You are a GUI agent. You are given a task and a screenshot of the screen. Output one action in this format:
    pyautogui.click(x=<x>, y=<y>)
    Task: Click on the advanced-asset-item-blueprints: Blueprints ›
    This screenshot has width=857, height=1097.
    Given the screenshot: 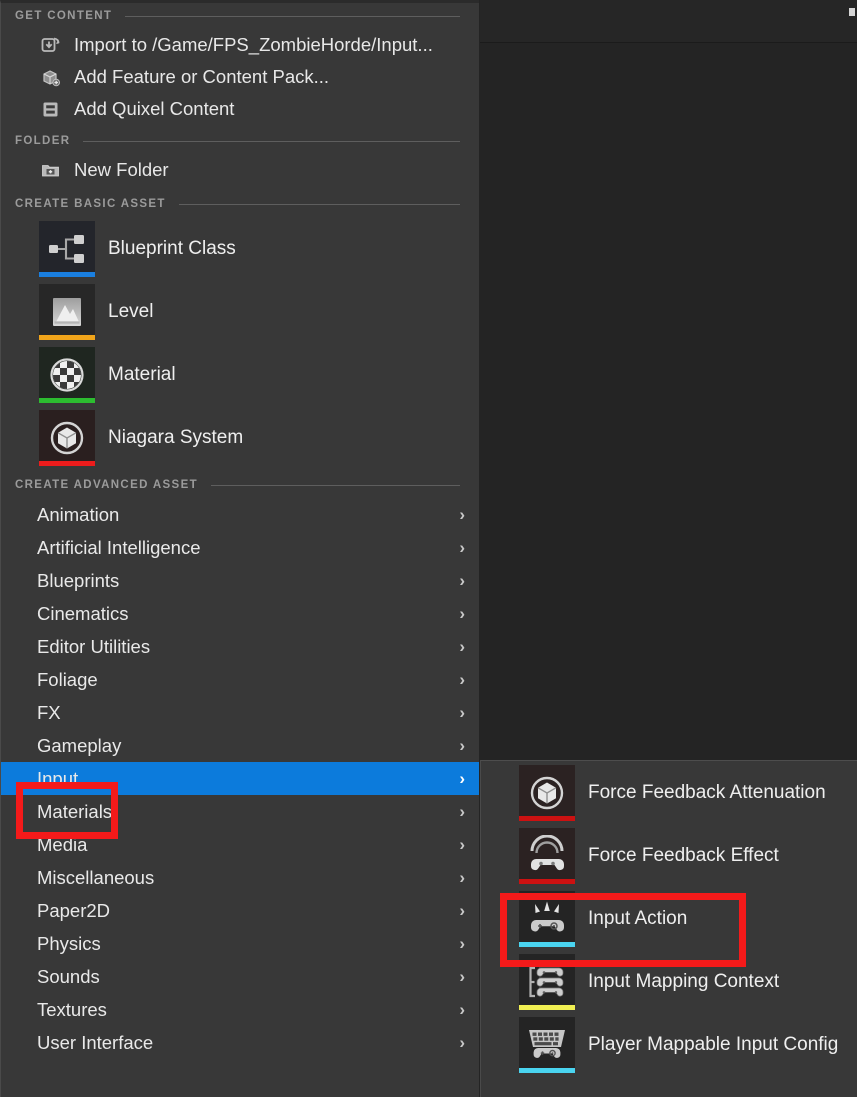 What is the action you would take?
    pyautogui.click(x=240, y=580)
    